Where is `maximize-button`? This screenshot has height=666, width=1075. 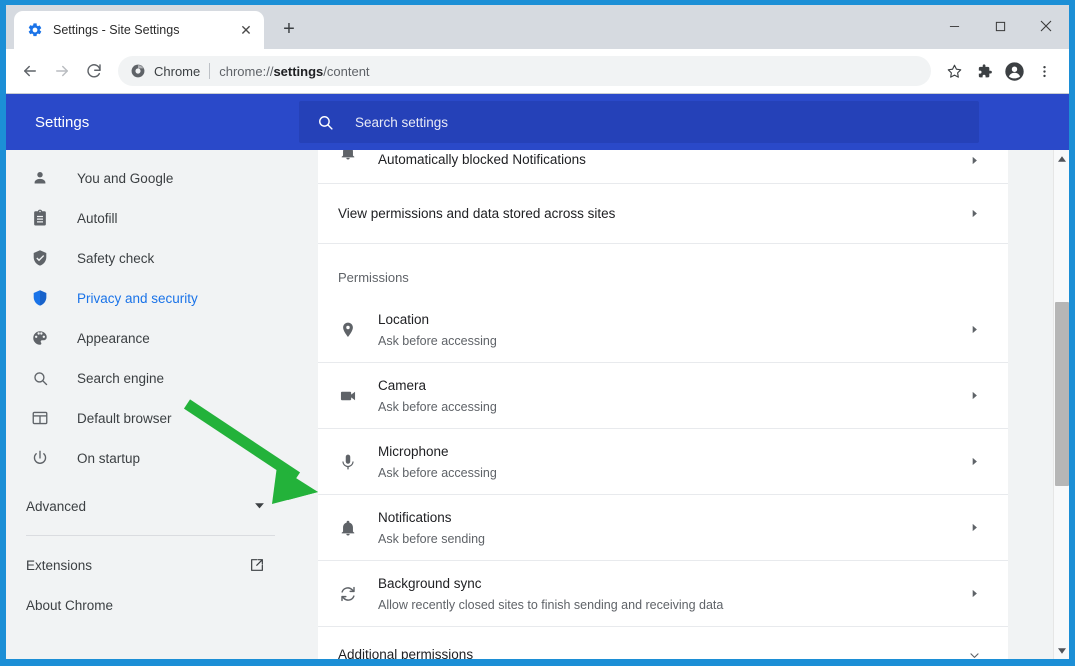 maximize-button is located at coordinates (1000, 26).